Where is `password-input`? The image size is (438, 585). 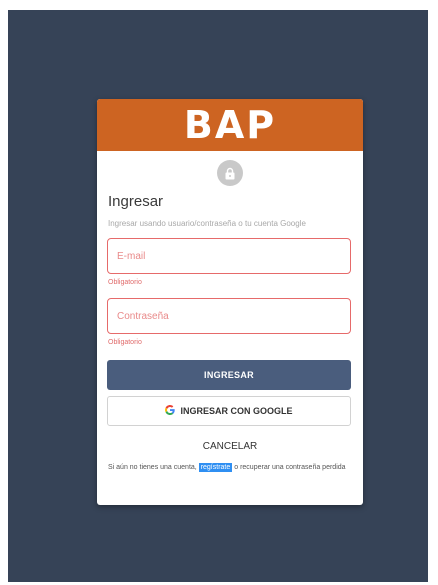 password-input is located at coordinates (229, 316).